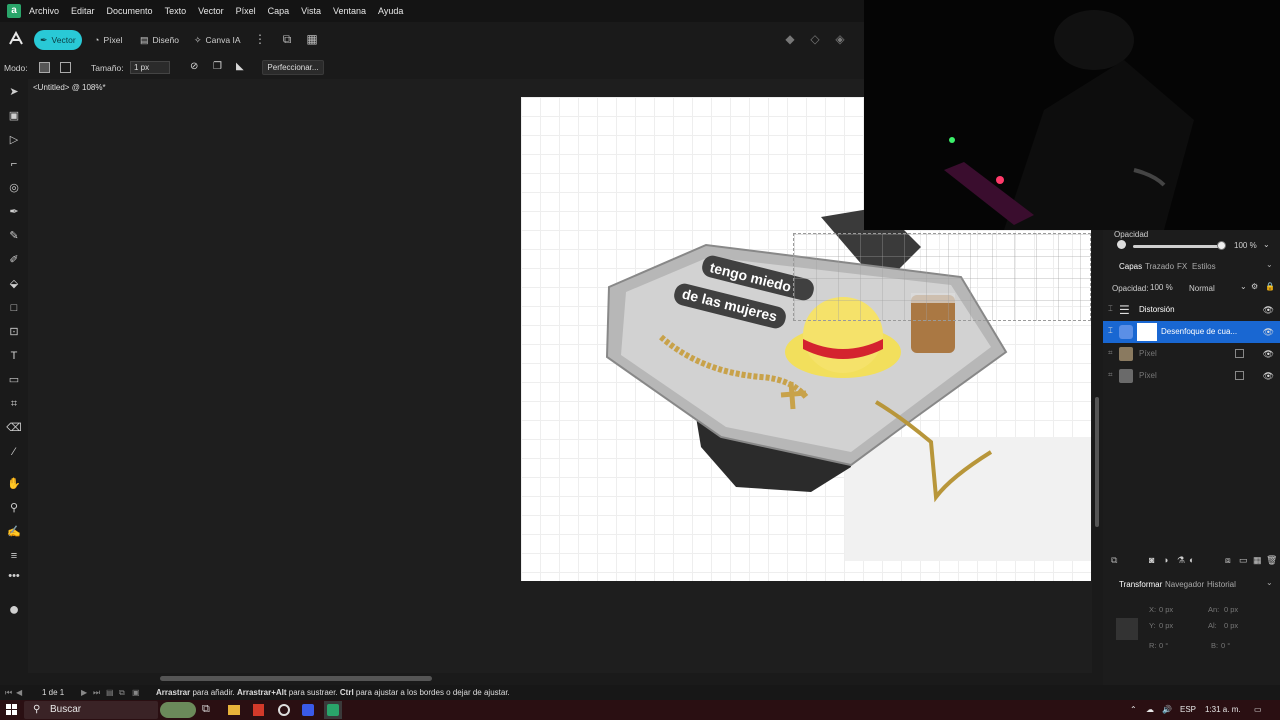 This screenshot has height=720, width=1280. What do you see at coordinates (1269, 264) in the screenshot?
I see `panel-collapse-icon: ⌄` at bounding box center [1269, 264].